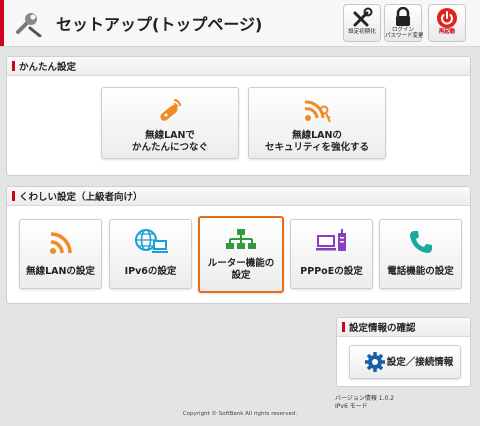 Image resolution: width=480 pixels, height=426 pixels. What do you see at coordinates (150, 271) in the screenshot?
I see `ipv6-settings-label: IPv6の設定` at bounding box center [150, 271].